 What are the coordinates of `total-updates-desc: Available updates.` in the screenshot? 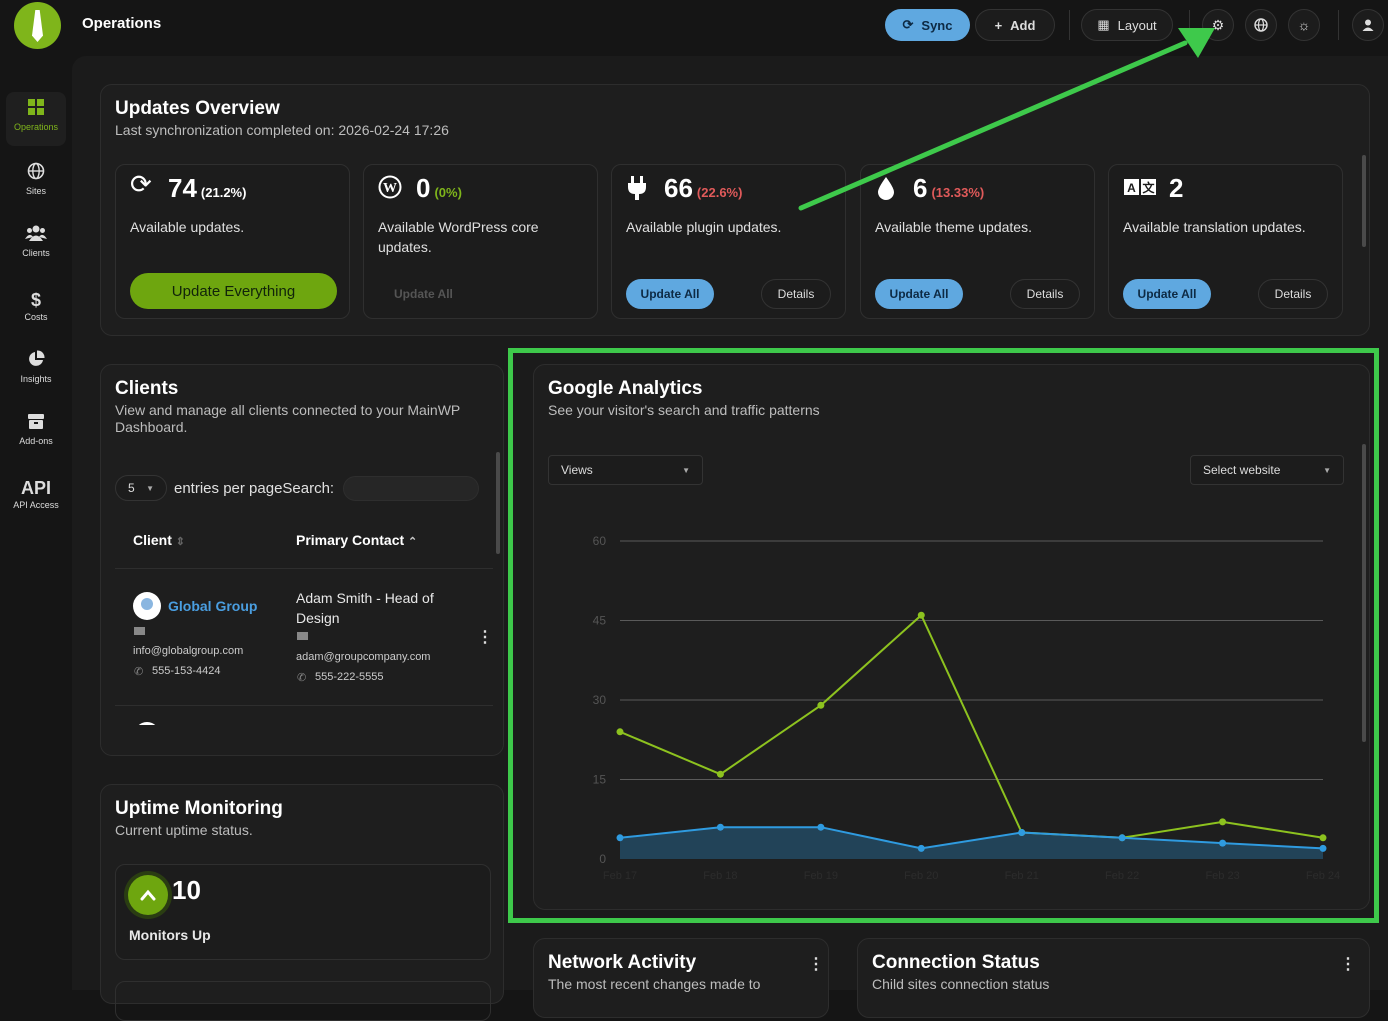 It's located at (230, 227).